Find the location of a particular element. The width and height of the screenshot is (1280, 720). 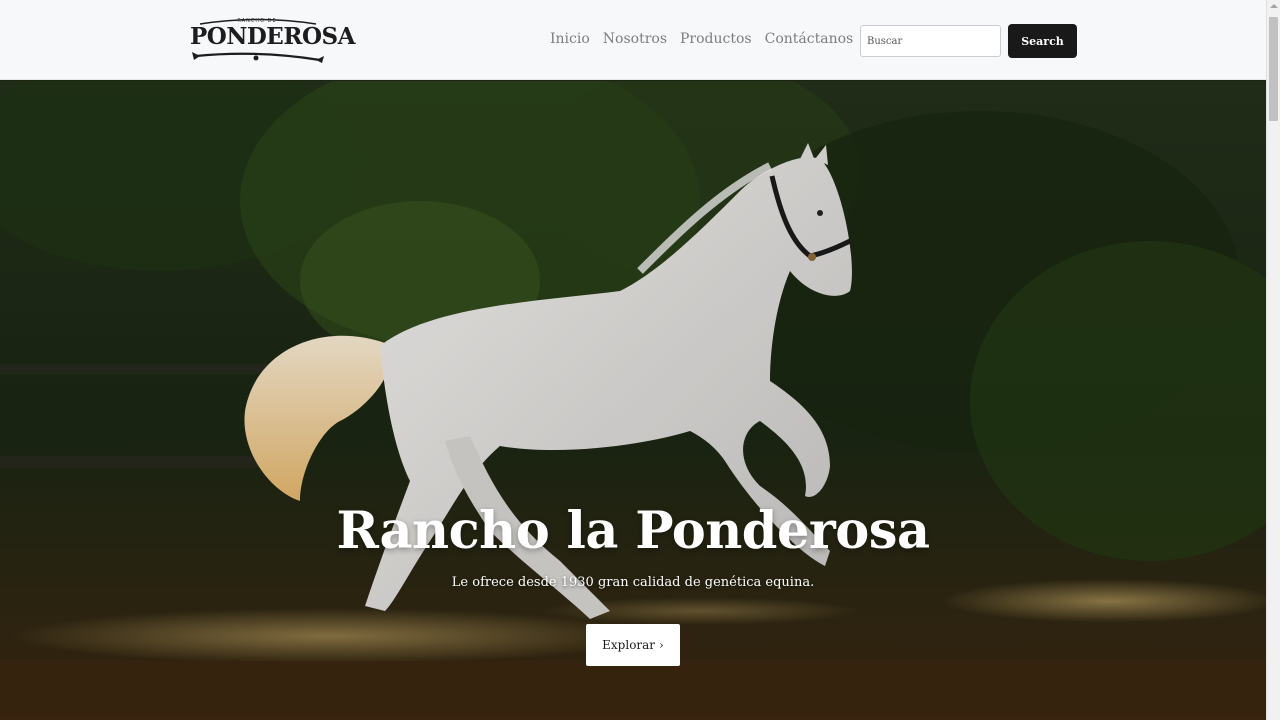

vertical-scrollbar is located at coordinates (1273, 360).